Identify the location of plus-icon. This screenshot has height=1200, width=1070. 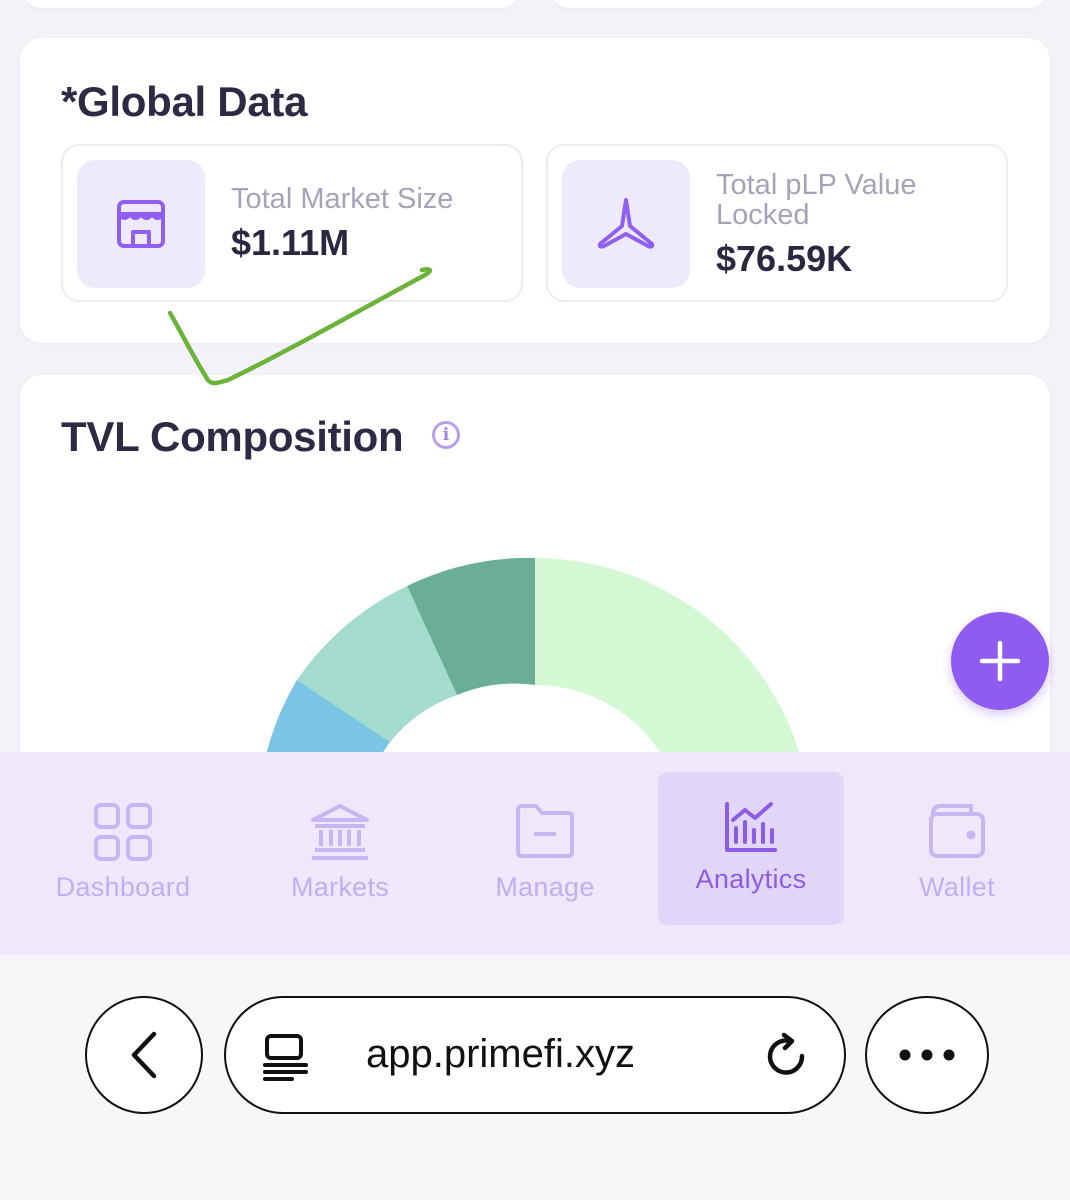
(1000, 661).